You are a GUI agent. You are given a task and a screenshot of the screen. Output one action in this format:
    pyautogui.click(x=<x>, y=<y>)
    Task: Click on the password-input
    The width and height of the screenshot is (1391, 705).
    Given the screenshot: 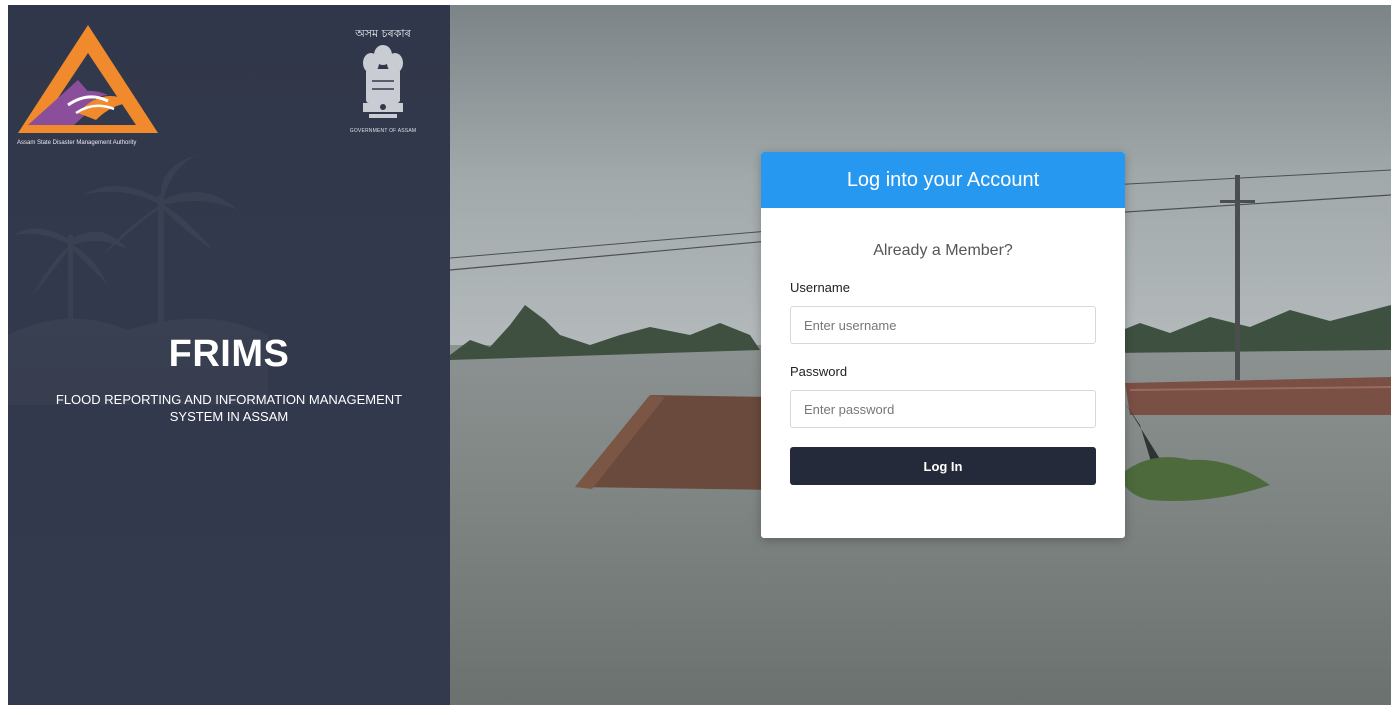 What is the action you would take?
    pyautogui.click(x=943, y=409)
    